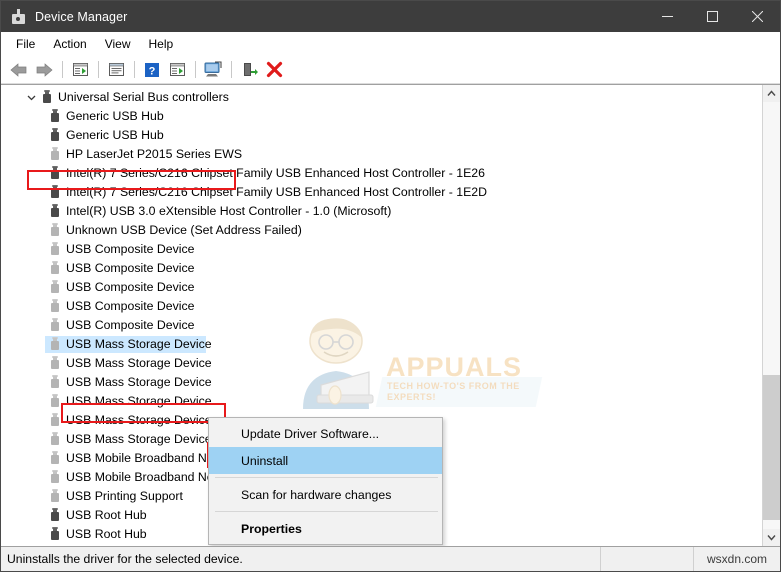 The image size is (781, 572). Describe the element at coordinates (143, 97) in the screenshot. I see `tree-node-label: Universal Serial Bus controllers` at that location.